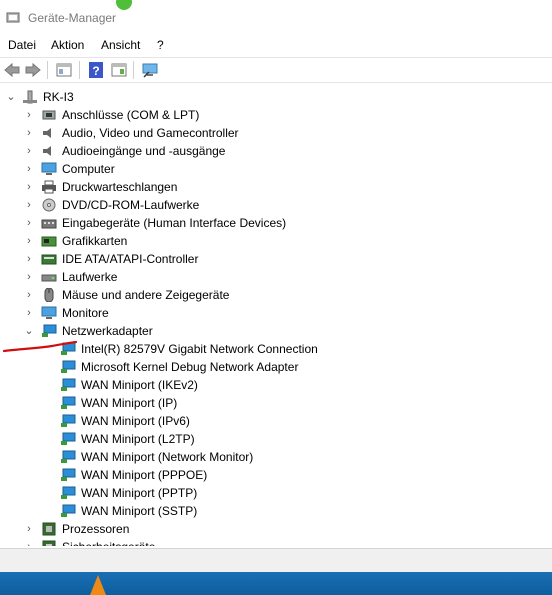 Image resolution: width=552 pixels, height=595 pixels. What do you see at coordinates (135, 421) in the screenshot?
I see `adapter-label: WAN Miniport (IPv6)` at bounding box center [135, 421].